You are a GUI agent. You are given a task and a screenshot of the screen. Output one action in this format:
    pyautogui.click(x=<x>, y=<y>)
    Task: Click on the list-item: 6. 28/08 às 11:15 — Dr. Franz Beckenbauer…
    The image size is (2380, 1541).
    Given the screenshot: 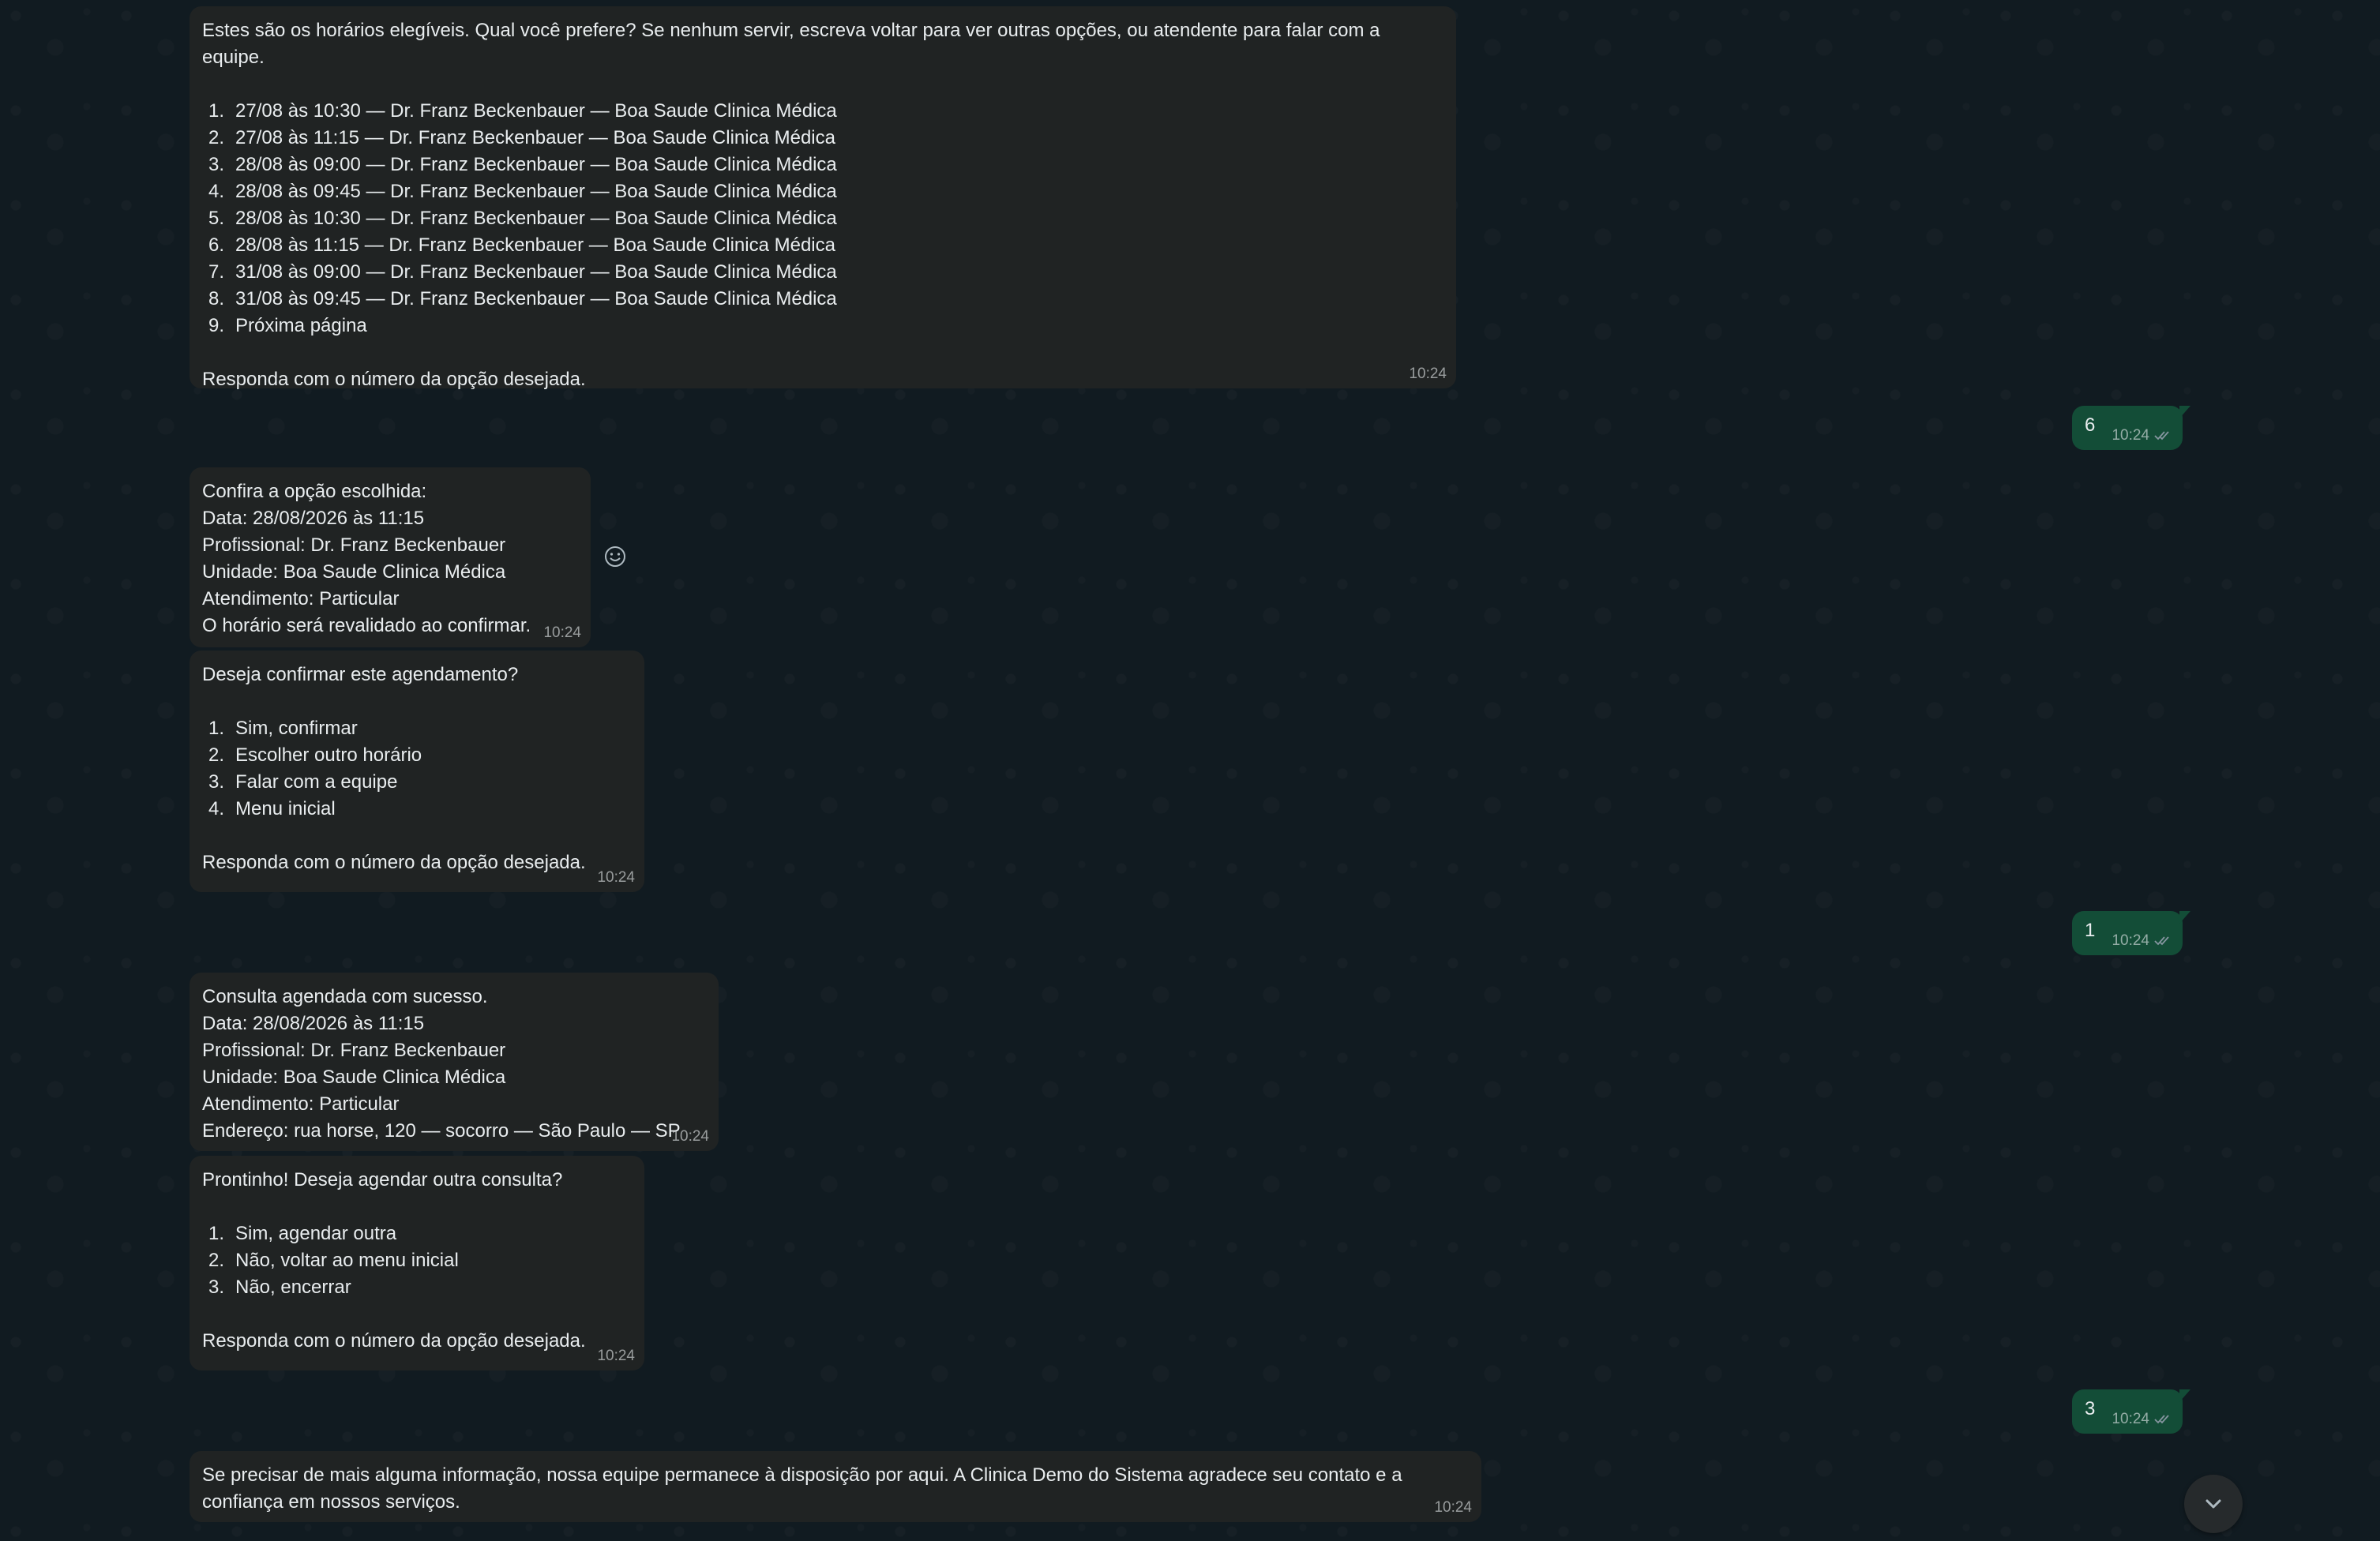 What is the action you would take?
    pyautogui.click(x=521, y=245)
    